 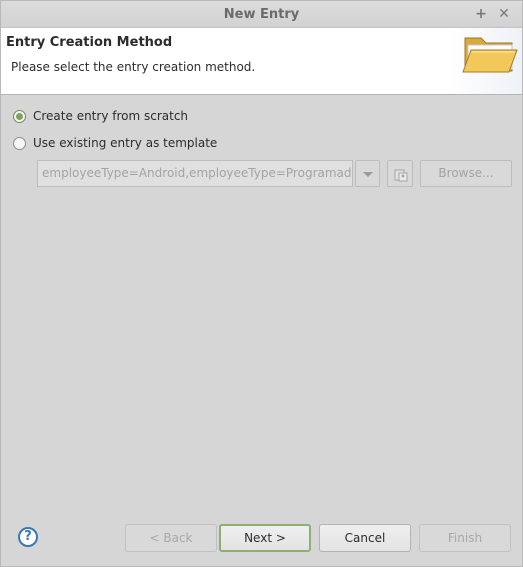 What do you see at coordinates (89, 42) in the screenshot?
I see `page-title: Entry Creation Method` at bounding box center [89, 42].